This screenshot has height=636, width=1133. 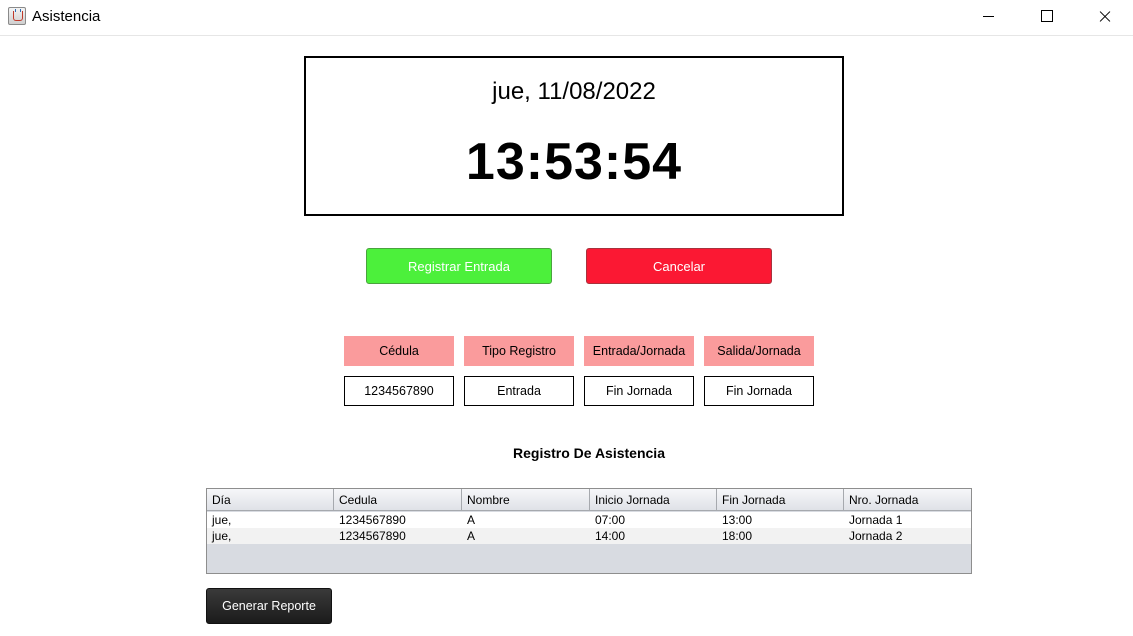 What do you see at coordinates (907, 500) in the screenshot?
I see `column-header-nro-jornada: Nro. Jornada` at bounding box center [907, 500].